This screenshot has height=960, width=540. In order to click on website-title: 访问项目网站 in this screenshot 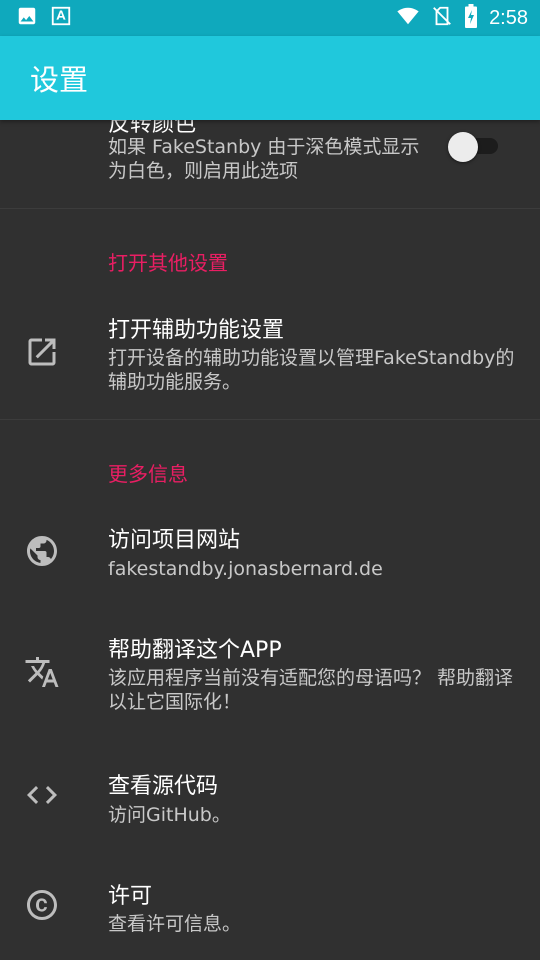, I will do `click(174, 540)`.